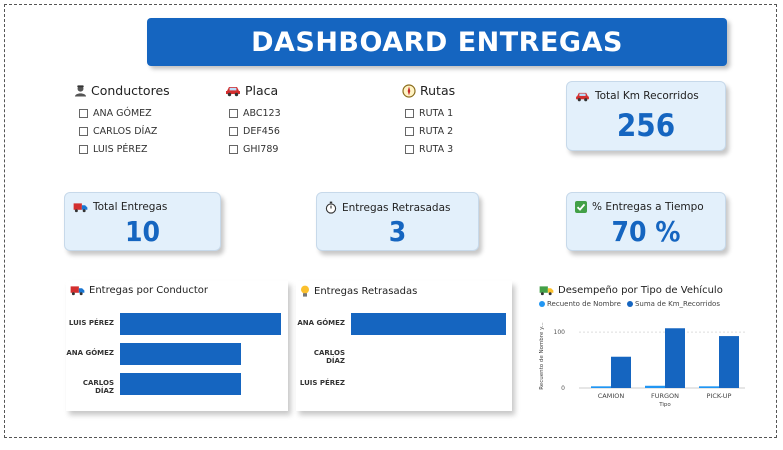 The height and width of the screenshot is (450, 783). Describe the element at coordinates (436, 113) in the screenshot. I see `slicer-option-label: RUTA 1` at that location.